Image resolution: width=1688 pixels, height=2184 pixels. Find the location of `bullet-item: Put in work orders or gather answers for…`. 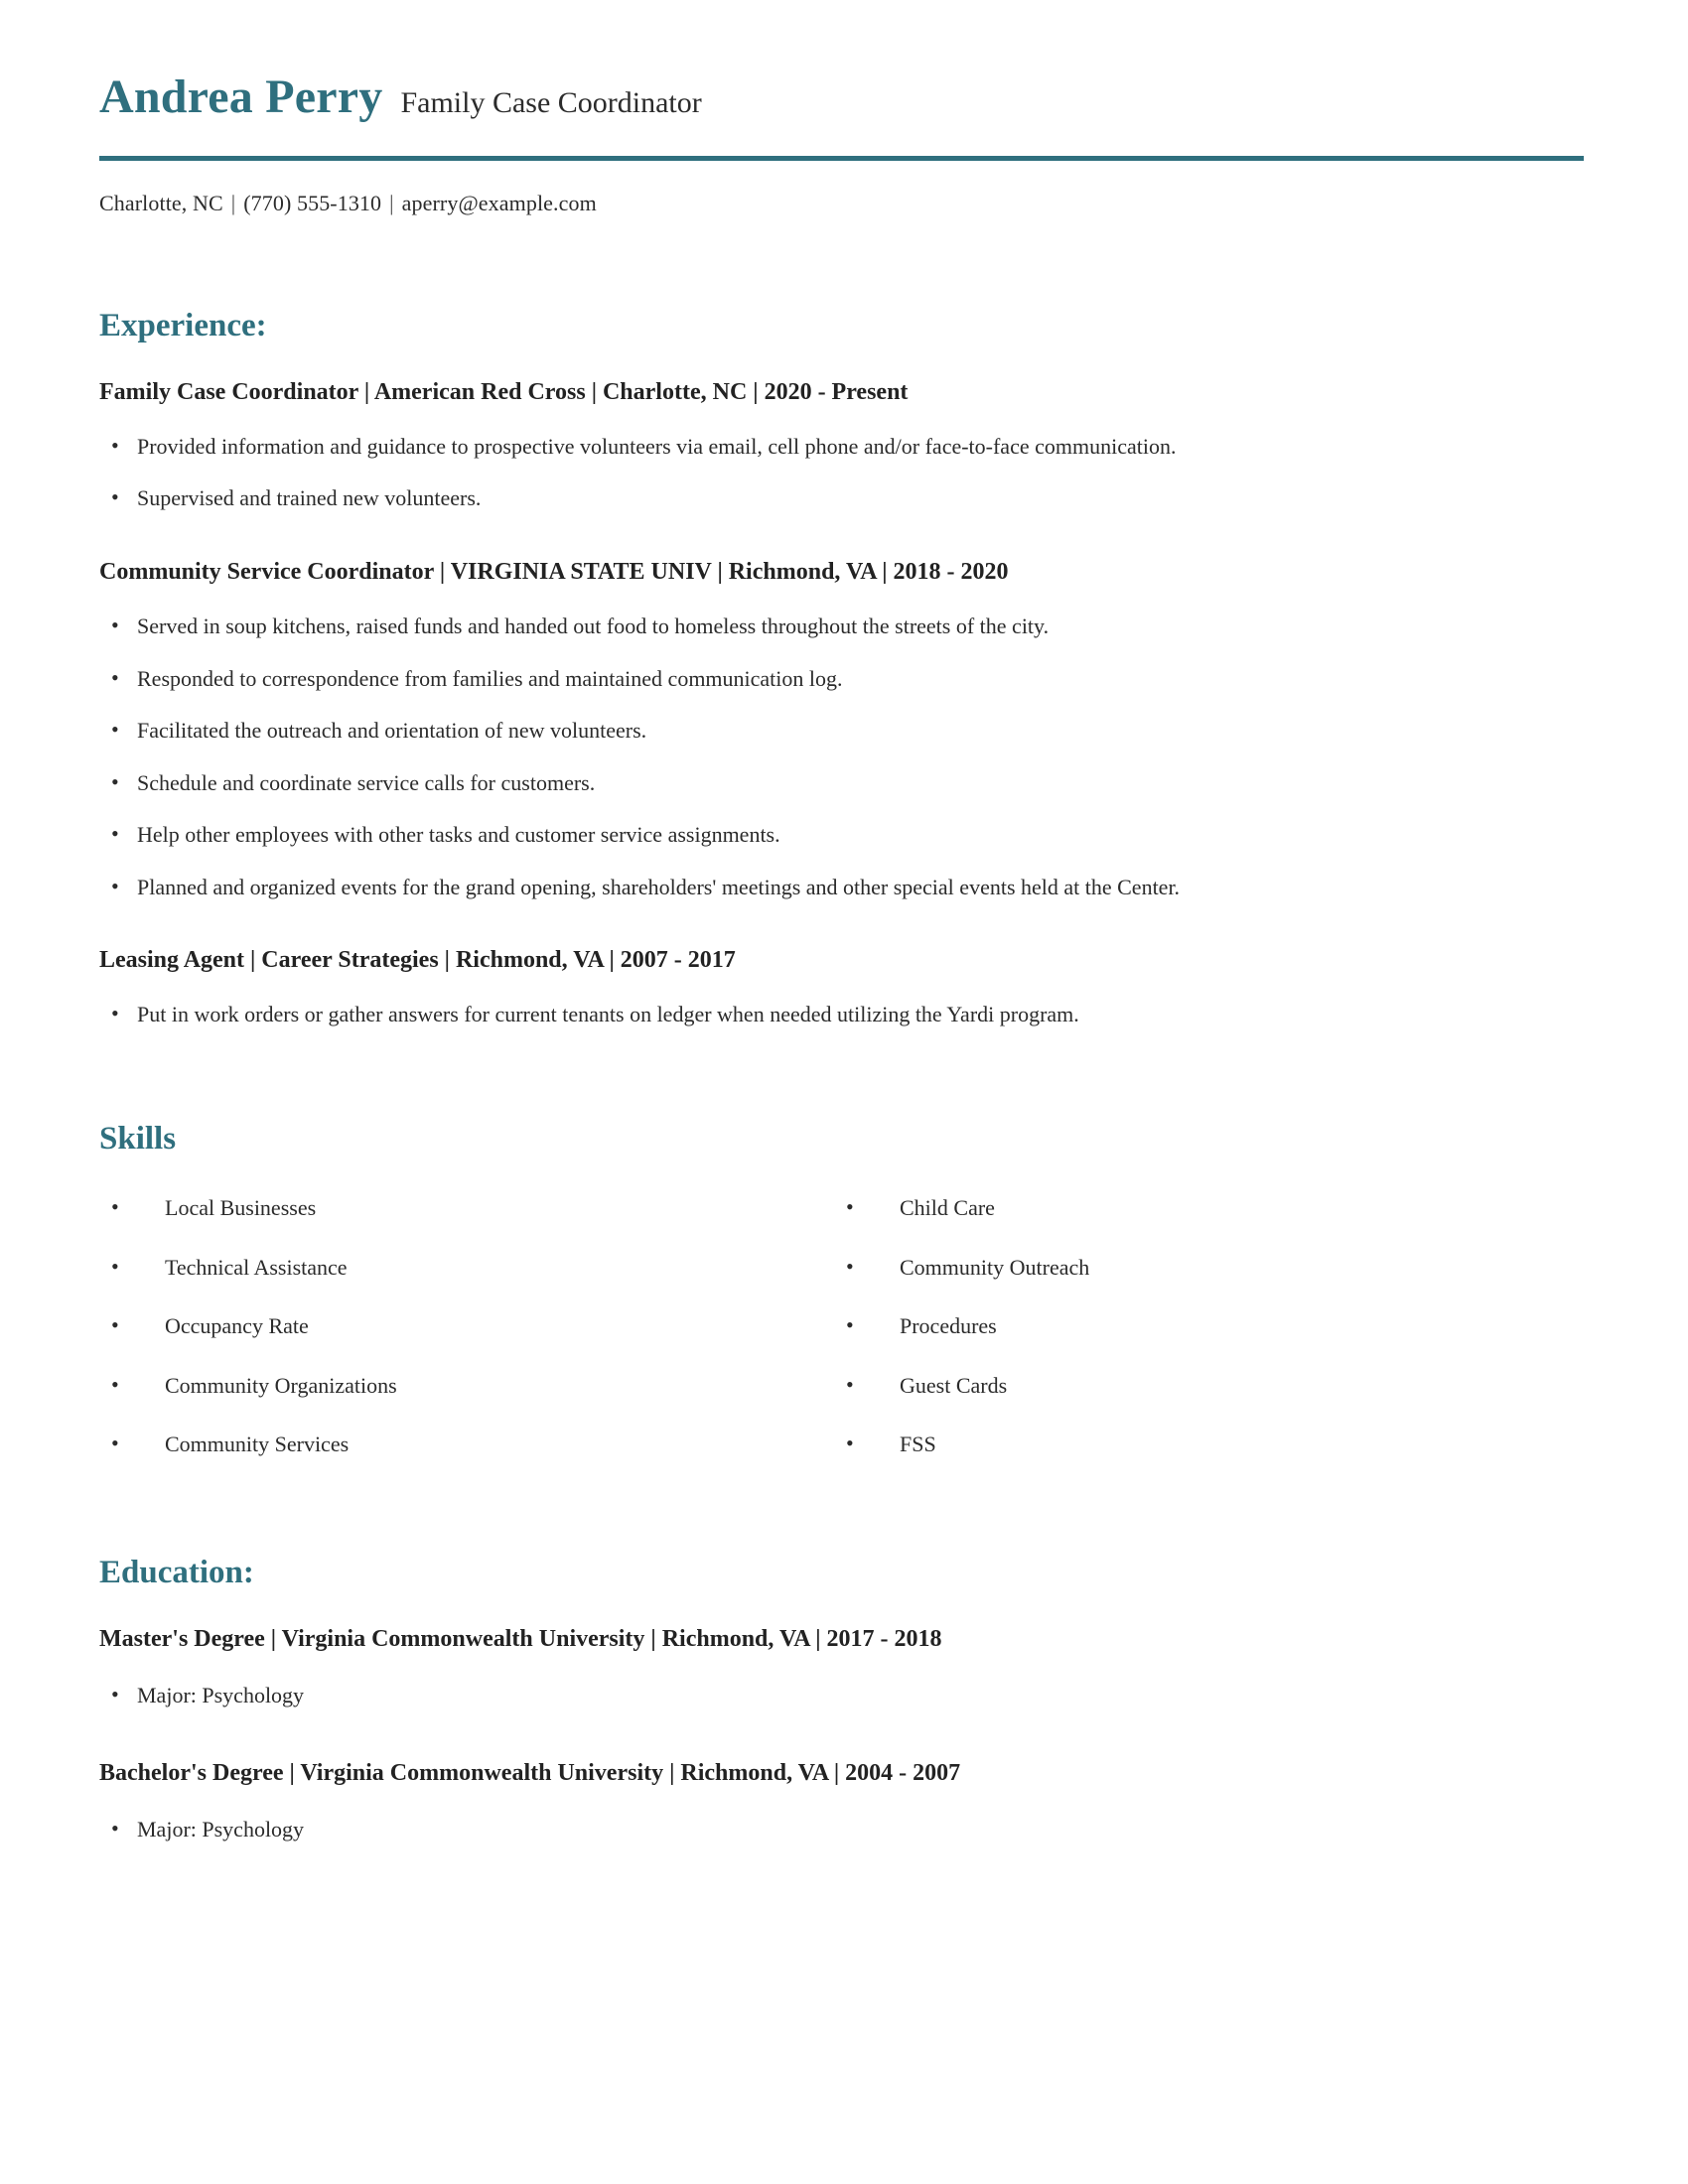

bullet-item: Put in work orders or gather answers for… is located at coordinates (844, 1014).